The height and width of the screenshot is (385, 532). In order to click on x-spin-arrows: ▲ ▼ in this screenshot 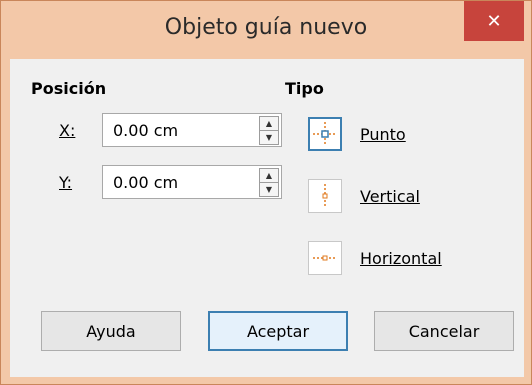, I will do `click(269, 130)`.